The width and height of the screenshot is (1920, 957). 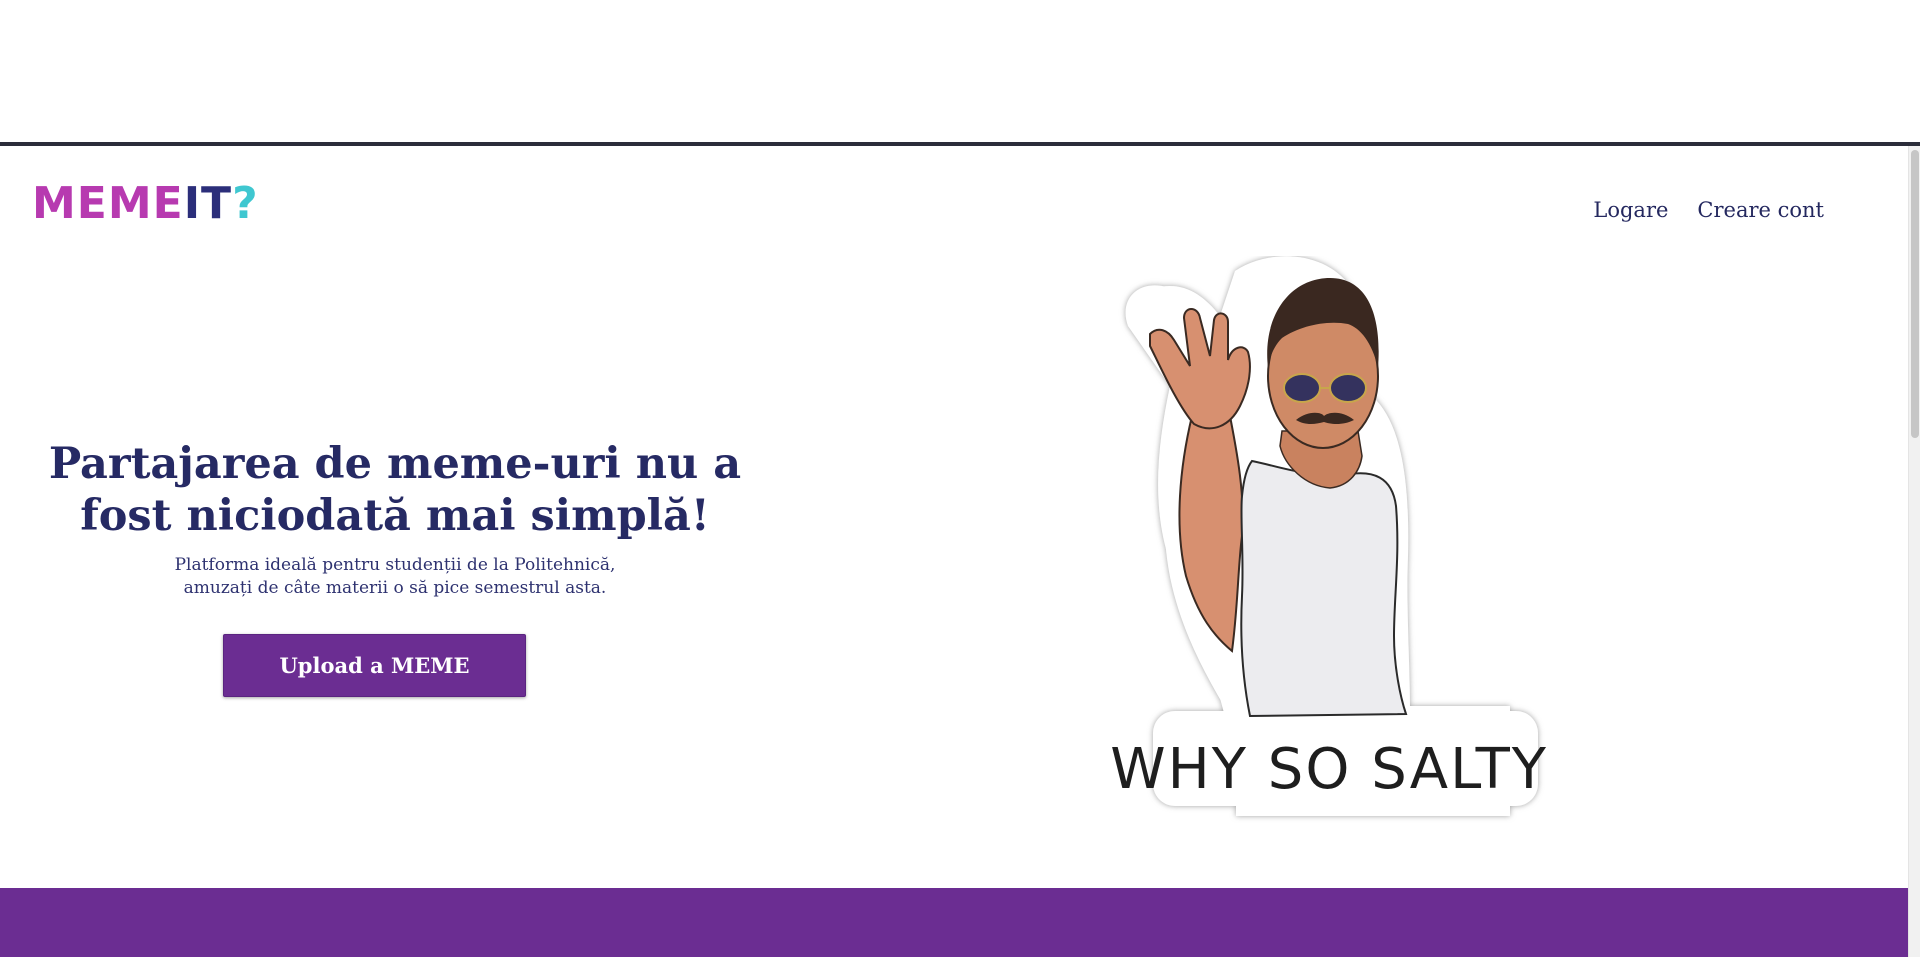 I want to click on salt-bae-sticker-image: WHY SO SALTY?, so click(x=1330, y=536).